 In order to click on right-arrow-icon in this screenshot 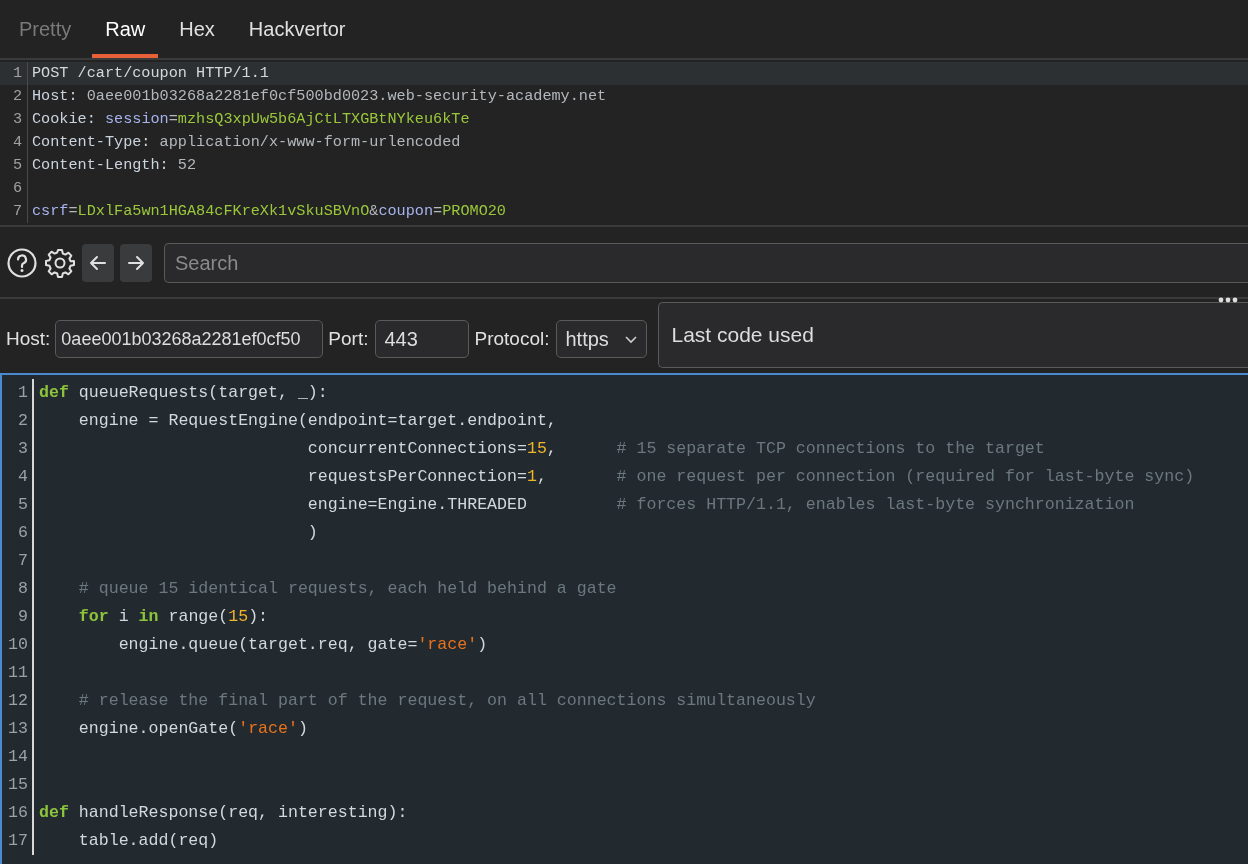, I will do `click(136, 263)`.